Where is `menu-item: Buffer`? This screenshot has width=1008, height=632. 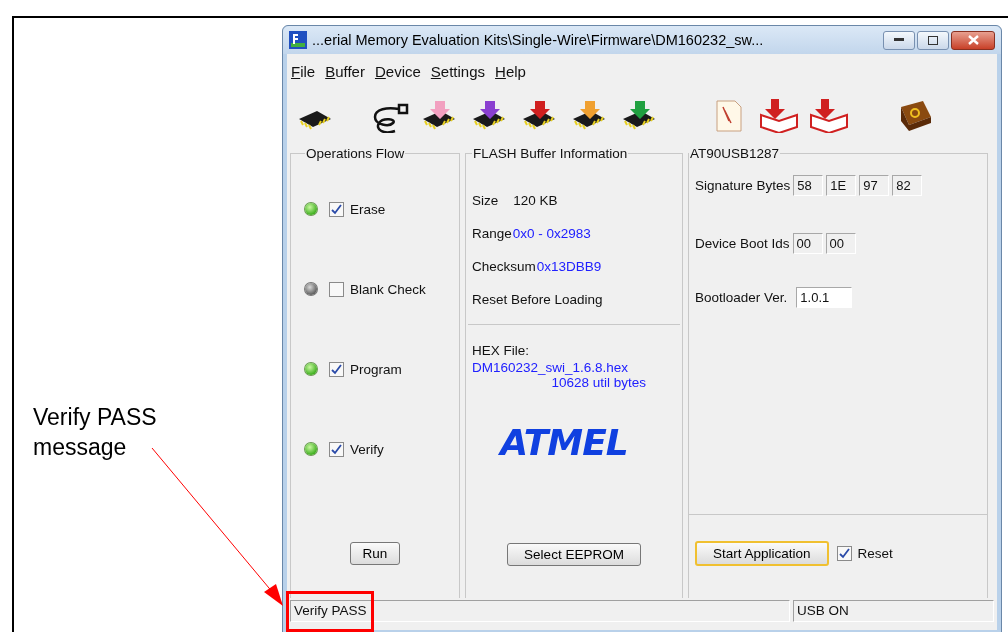 menu-item: Buffer is located at coordinates (345, 71).